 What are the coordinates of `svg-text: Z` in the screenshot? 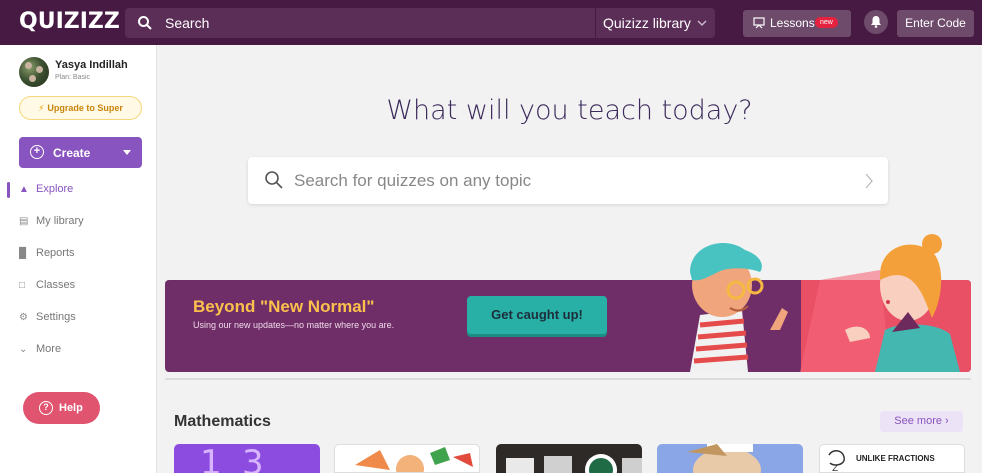 It's located at (835, 468).